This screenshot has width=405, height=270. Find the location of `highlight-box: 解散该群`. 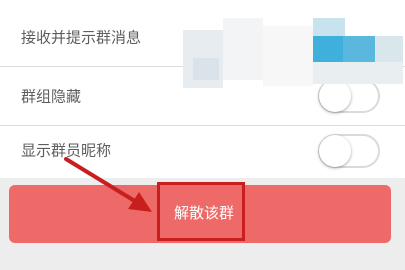

highlight-box: 解散该群 is located at coordinates (201, 211).